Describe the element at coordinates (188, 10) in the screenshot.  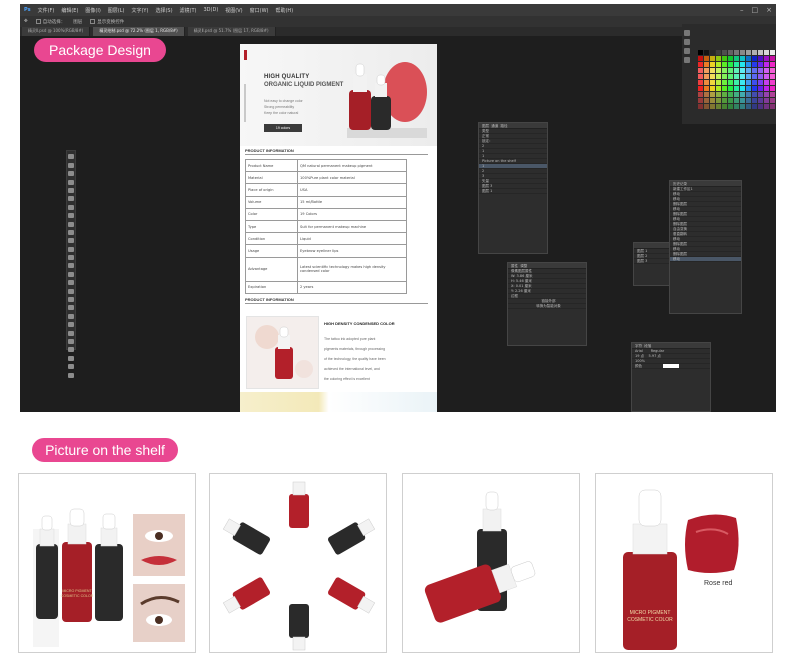
I see `menu-item: 滤镜(T)` at that location.